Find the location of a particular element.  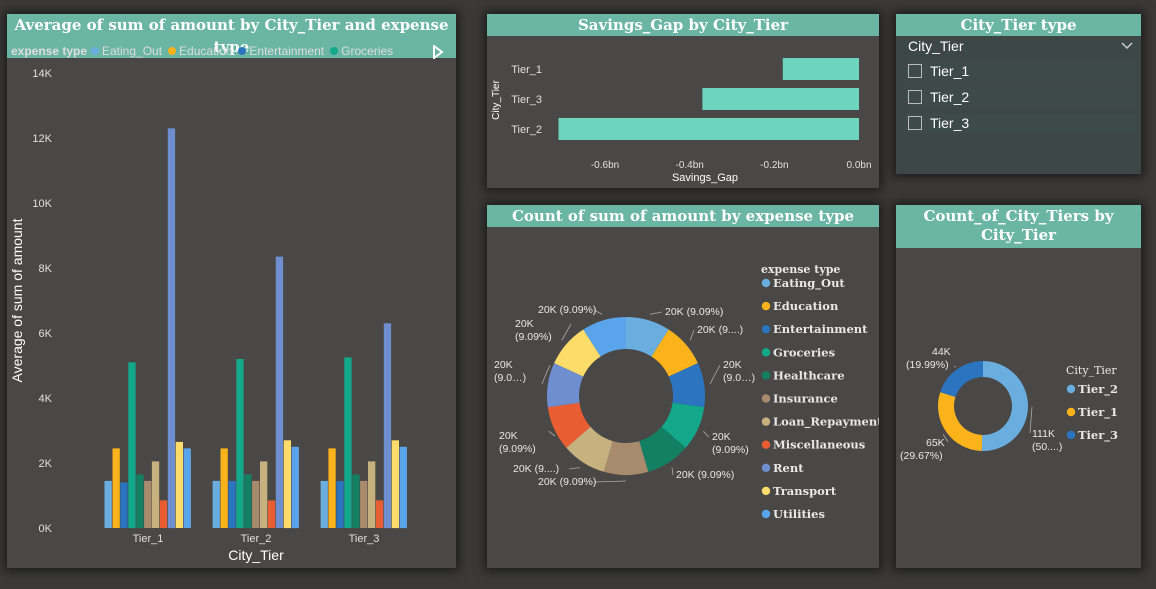

bar-tier-3-utilities is located at coordinates (403, 487).